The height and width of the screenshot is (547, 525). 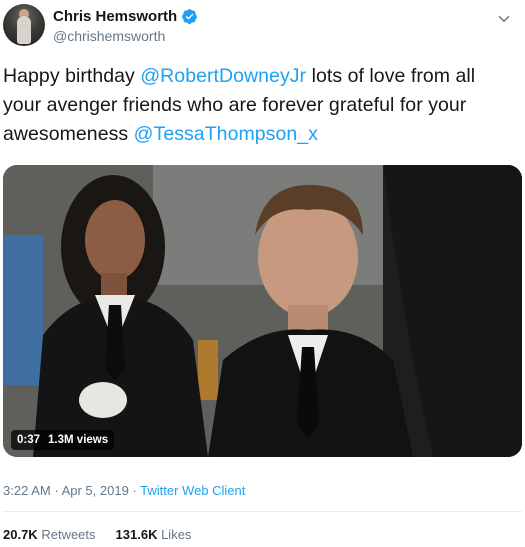 What do you see at coordinates (29, 440) in the screenshot?
I see `video-duration: 0:37` at bounding box center [29, 440].